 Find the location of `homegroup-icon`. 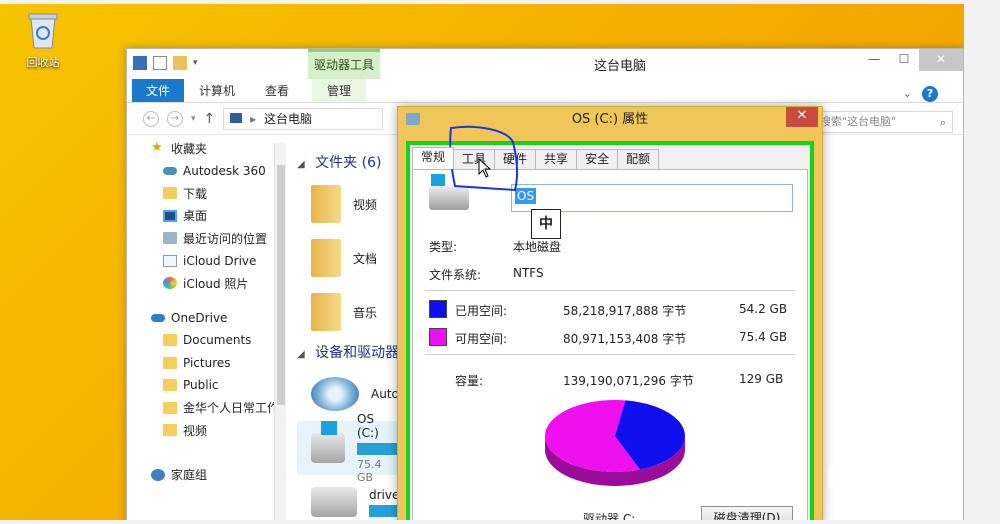

homegroup-icon is located at coordinates (158, 474).